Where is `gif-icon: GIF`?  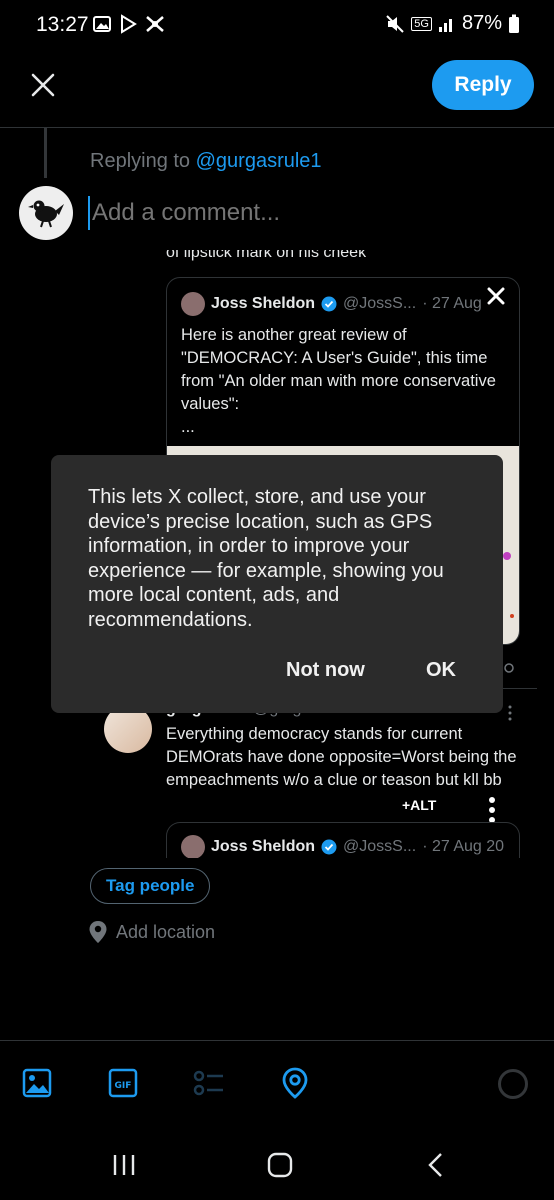 gif-icon: GIF is located at coordinates (123, 1083).